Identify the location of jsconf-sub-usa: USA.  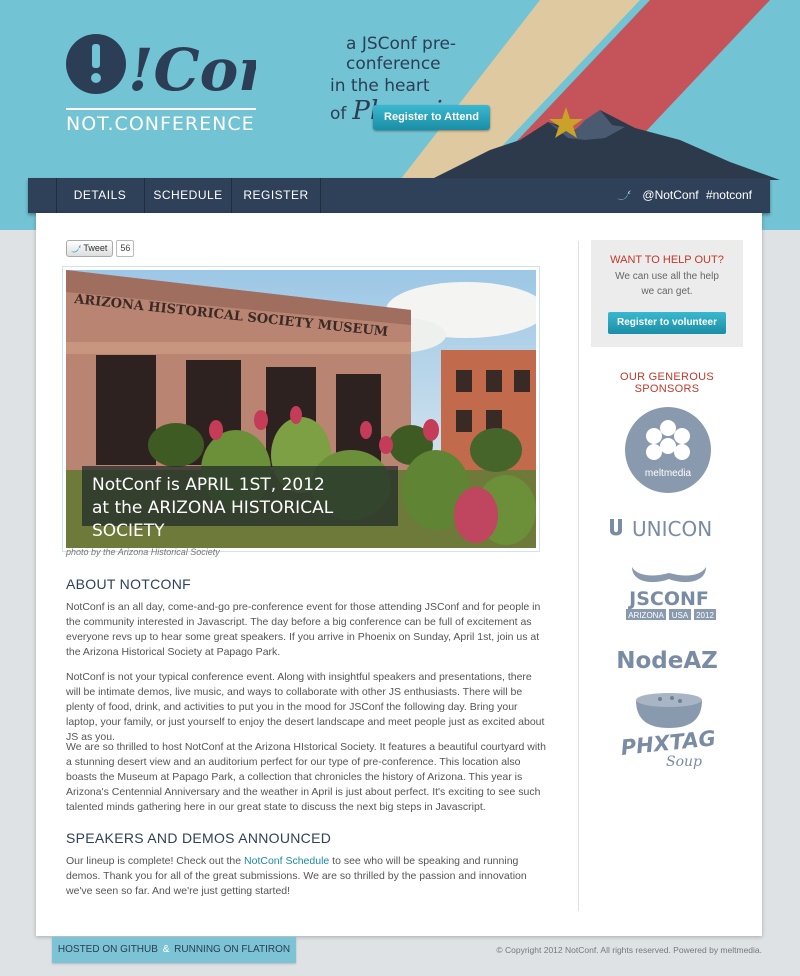
(680, 615).